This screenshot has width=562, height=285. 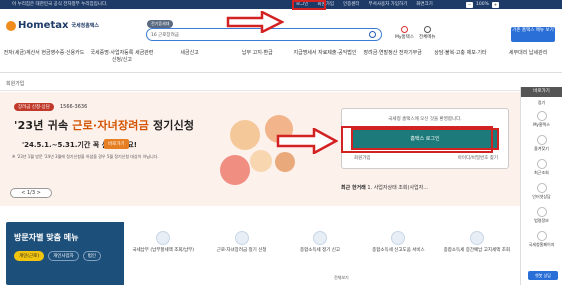 I want to click on top-cert-link: 인증센터, so click(x=351, y=4).